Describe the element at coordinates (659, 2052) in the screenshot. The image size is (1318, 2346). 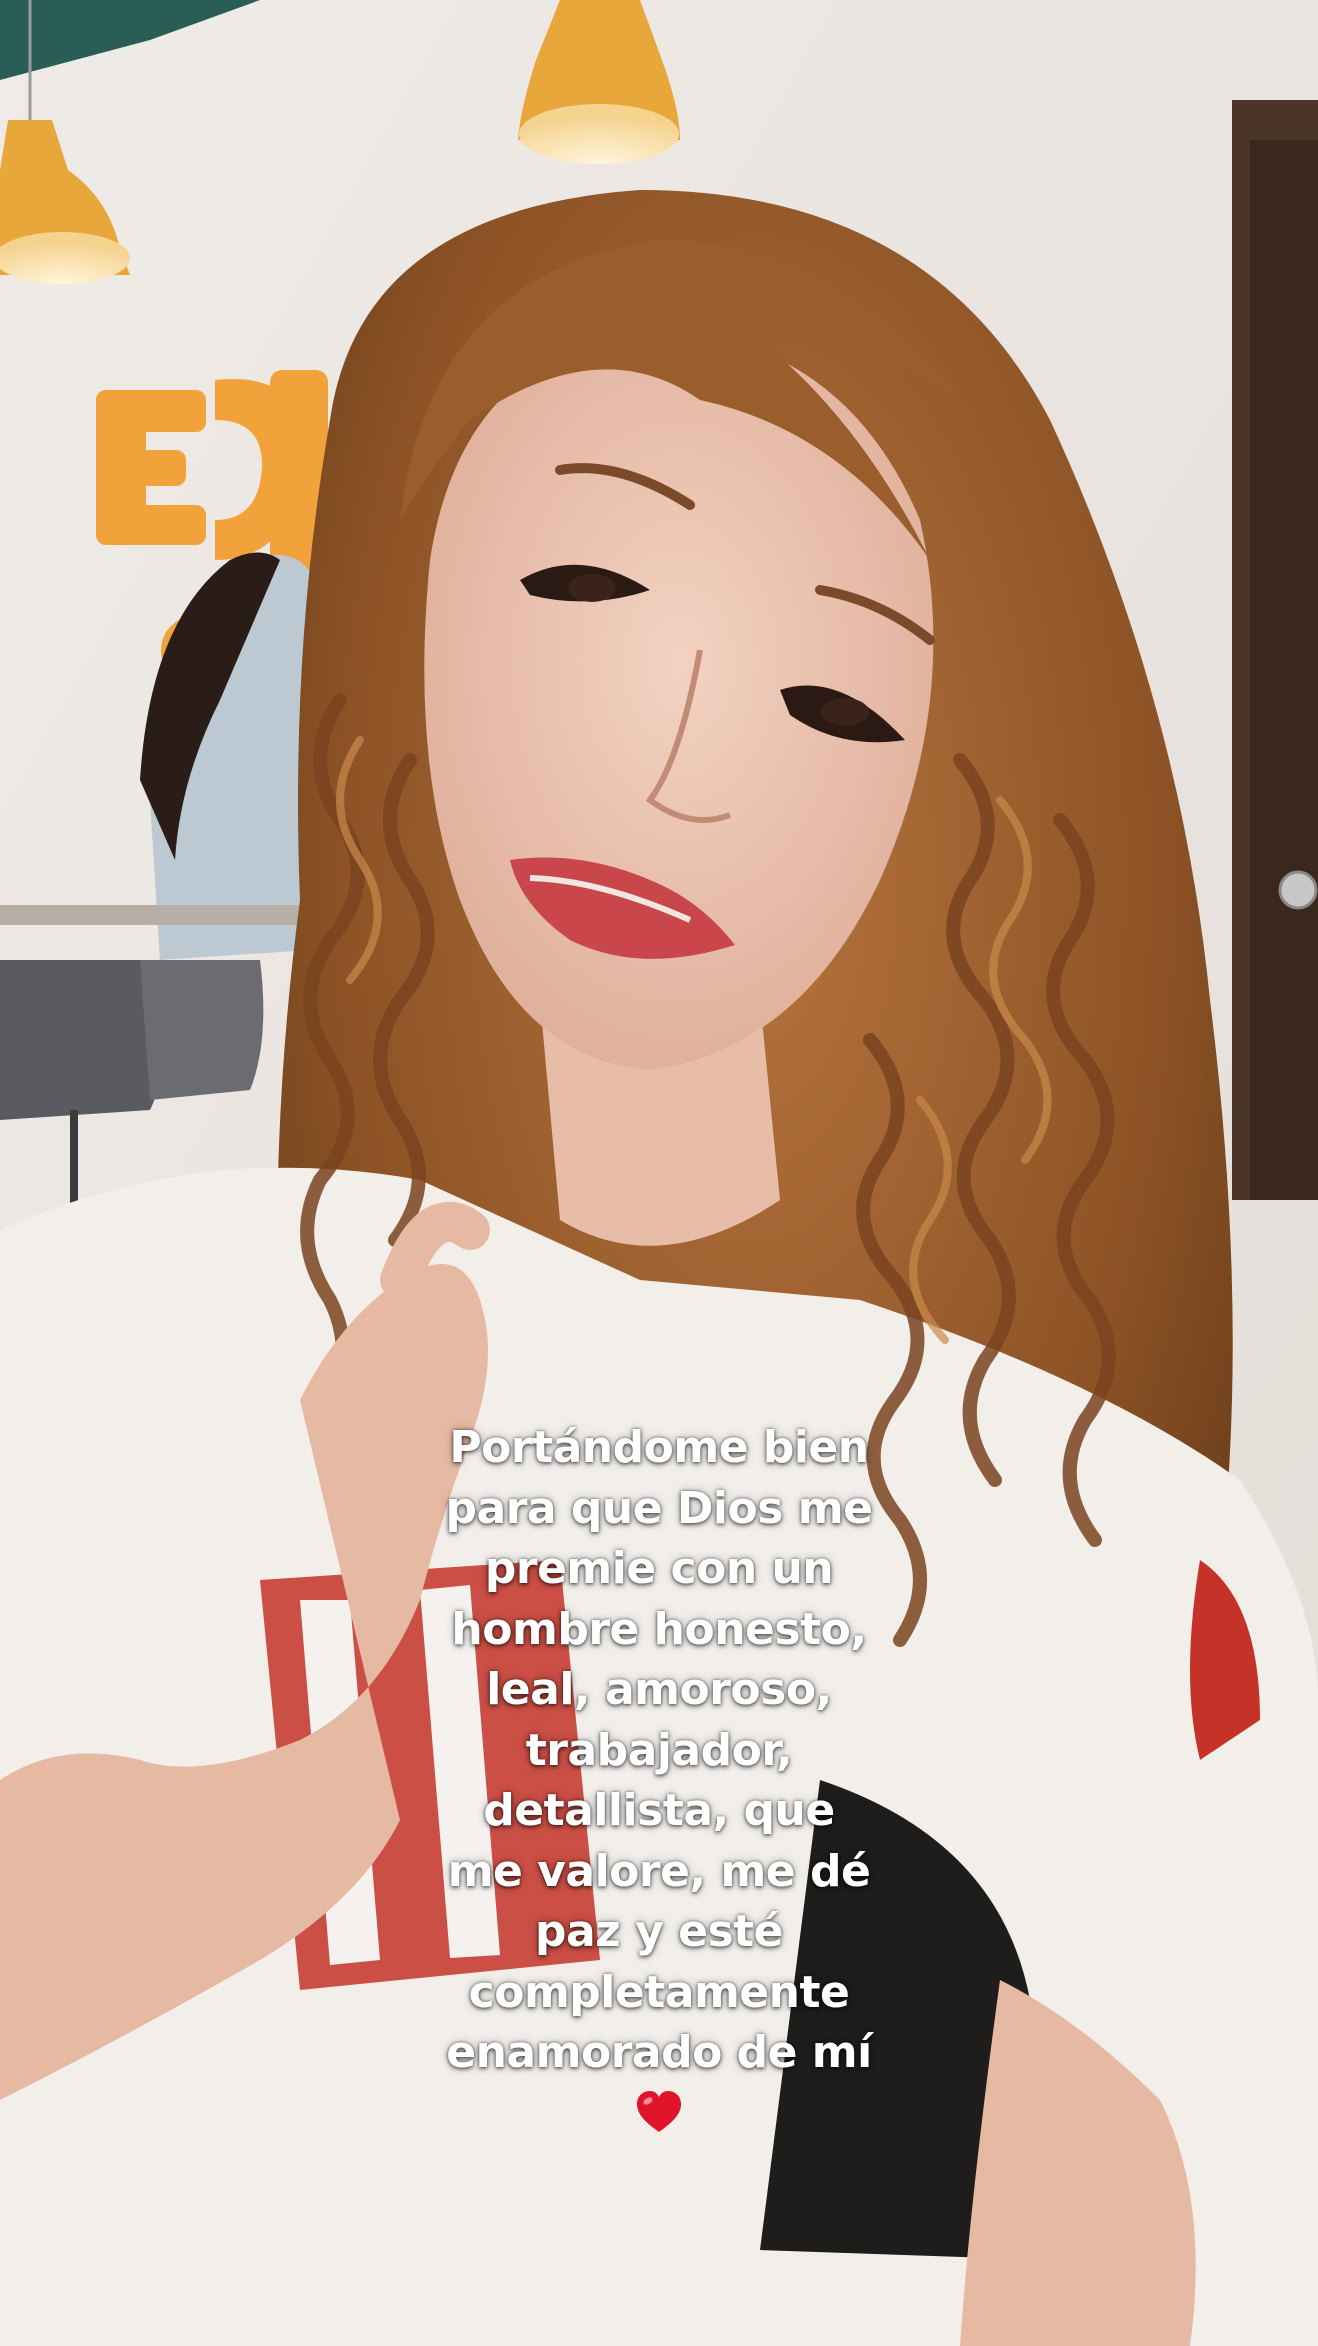
I see `caption-line: enamorado de mí` at that location.